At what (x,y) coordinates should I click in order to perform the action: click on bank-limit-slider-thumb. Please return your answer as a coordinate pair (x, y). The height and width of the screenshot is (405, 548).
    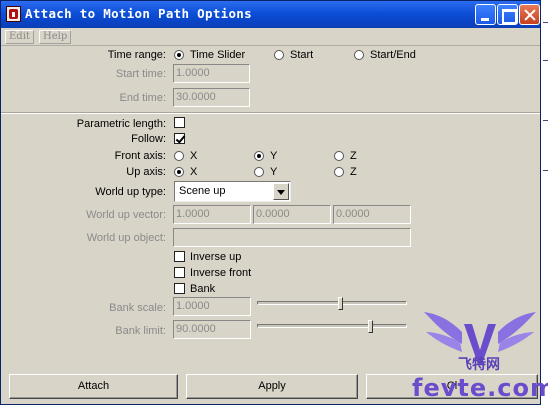
    Looking at the image, I should click on (370, 326).